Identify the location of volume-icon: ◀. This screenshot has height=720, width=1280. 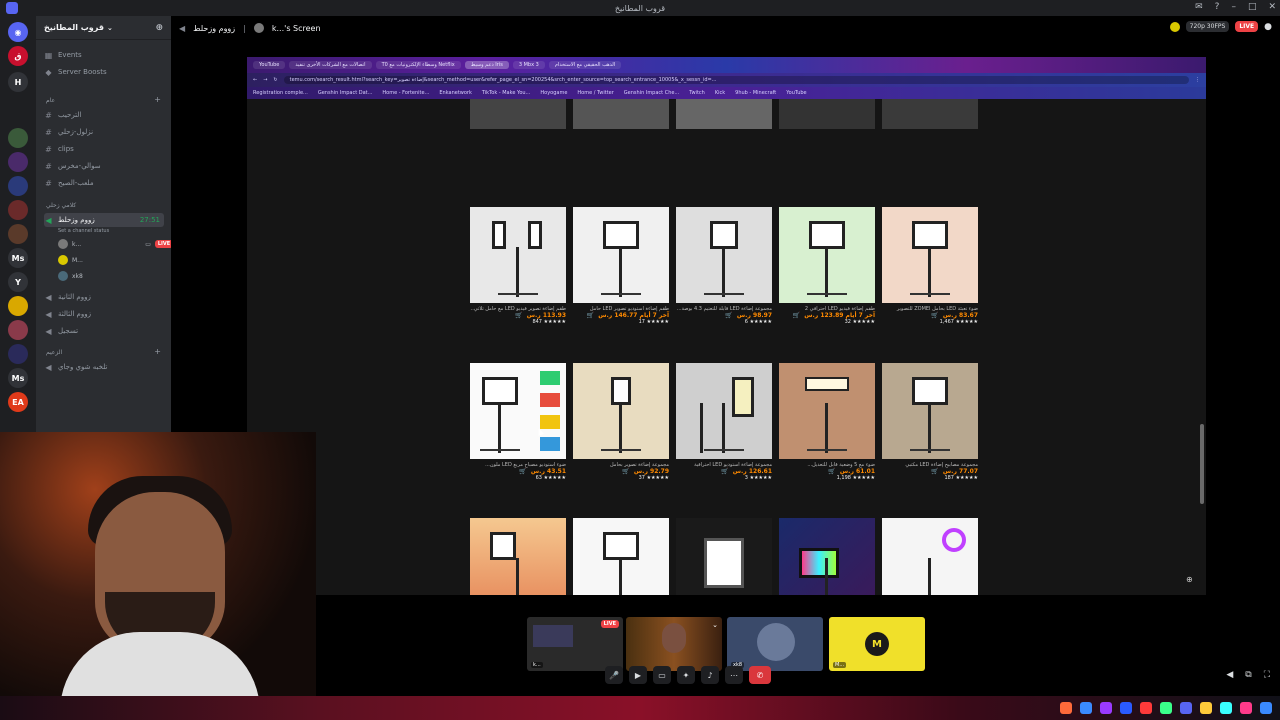
(1229, 675).